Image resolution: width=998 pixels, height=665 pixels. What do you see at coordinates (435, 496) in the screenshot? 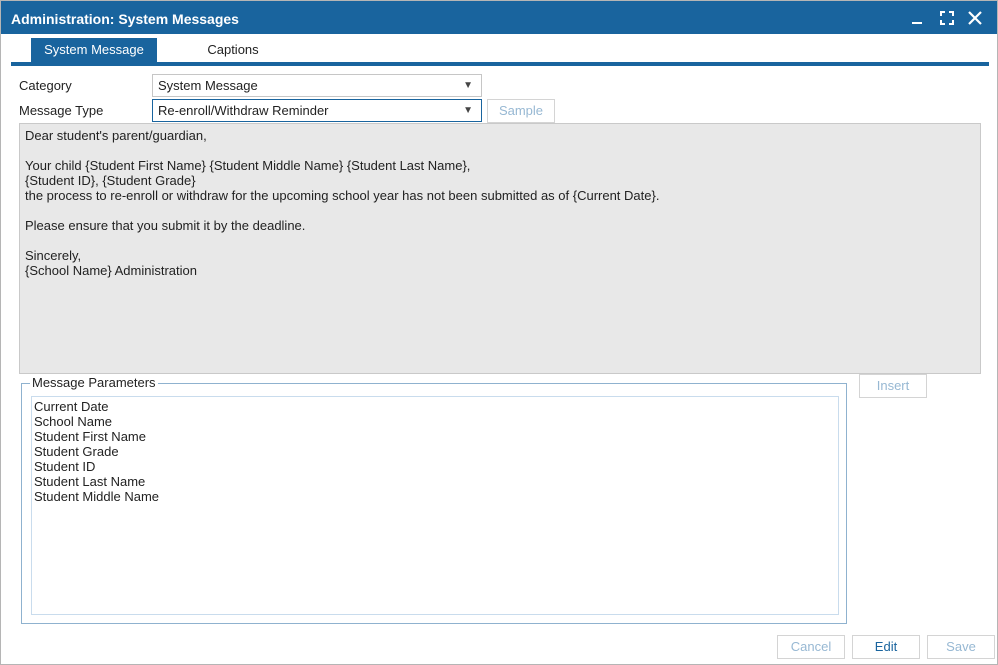
I see `list-item: Student Middle Name` at bounding box center [435, 496].